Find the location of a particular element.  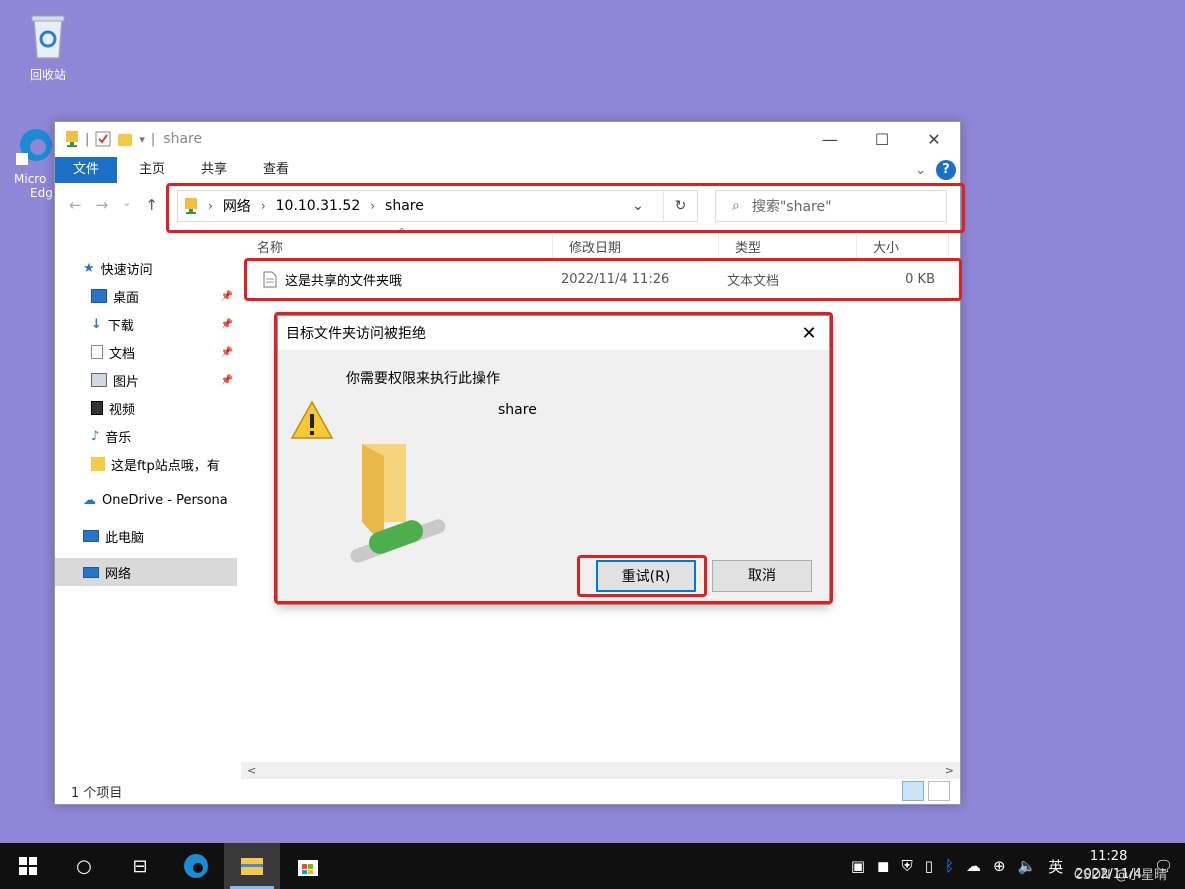

sidebar-item-desktop: 桌面 📌 is located at coordinates (146, 296).